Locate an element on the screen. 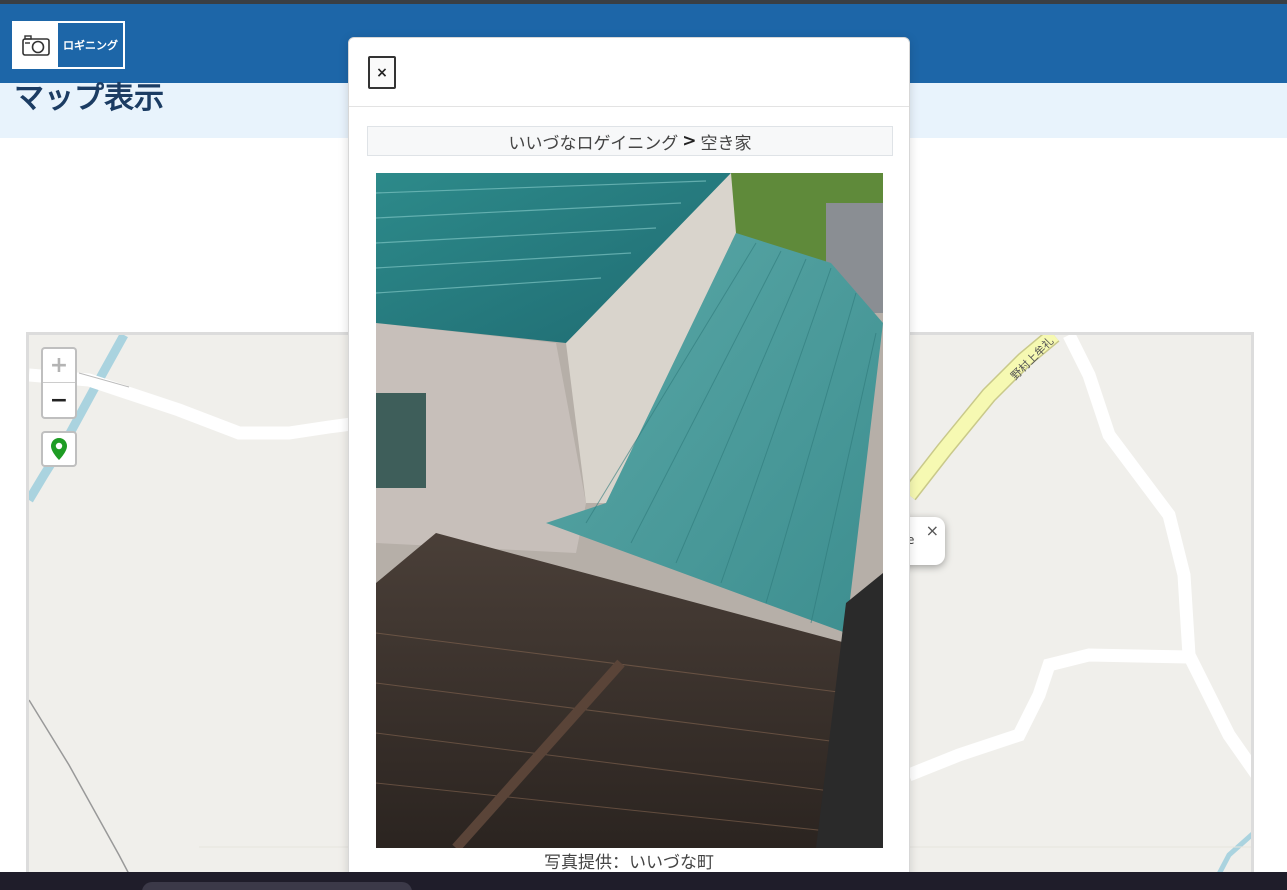 This screenshot has height=890, width=1287. map-marker-icon is located at coordinates (59, 449).